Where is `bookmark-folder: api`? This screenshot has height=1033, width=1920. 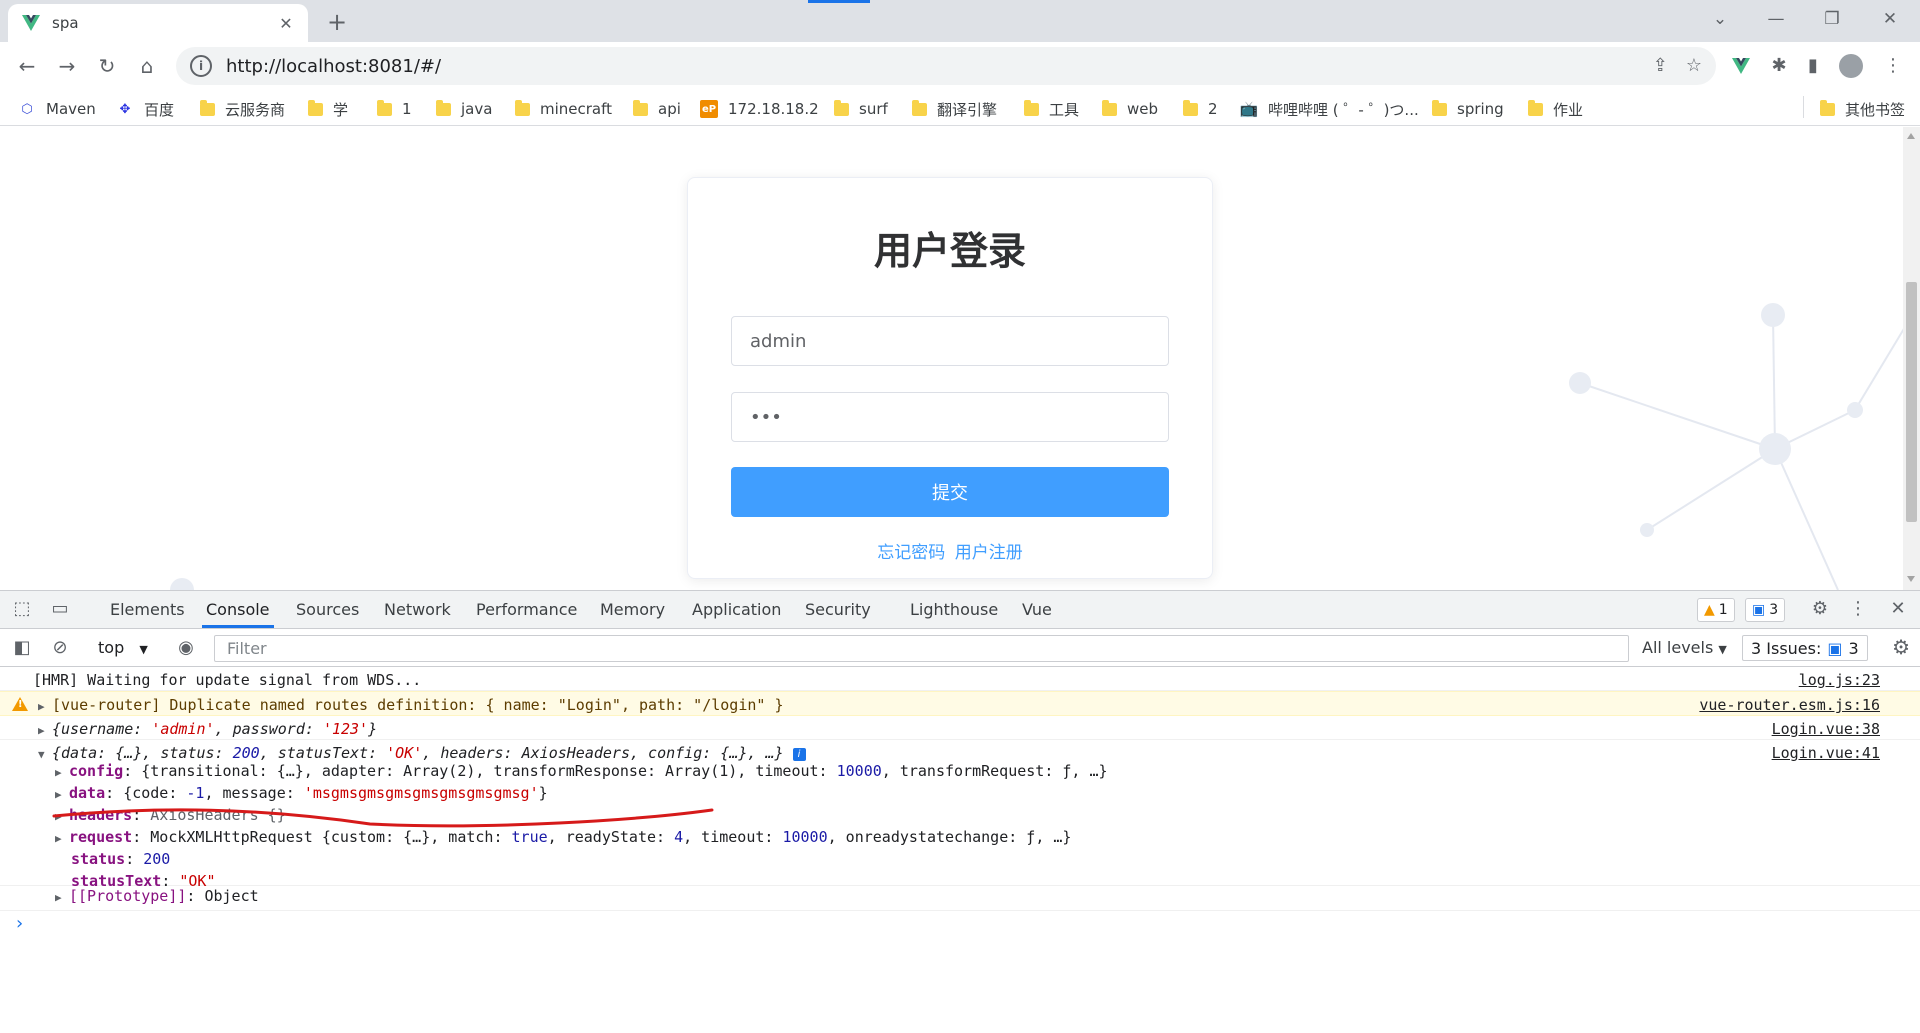 bookmark-folder: api is located at coordinates (657, 109).